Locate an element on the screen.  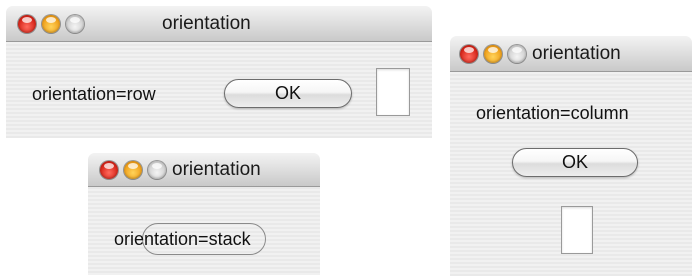
titlebar-row: orientation is located at coordinates (219, 24).